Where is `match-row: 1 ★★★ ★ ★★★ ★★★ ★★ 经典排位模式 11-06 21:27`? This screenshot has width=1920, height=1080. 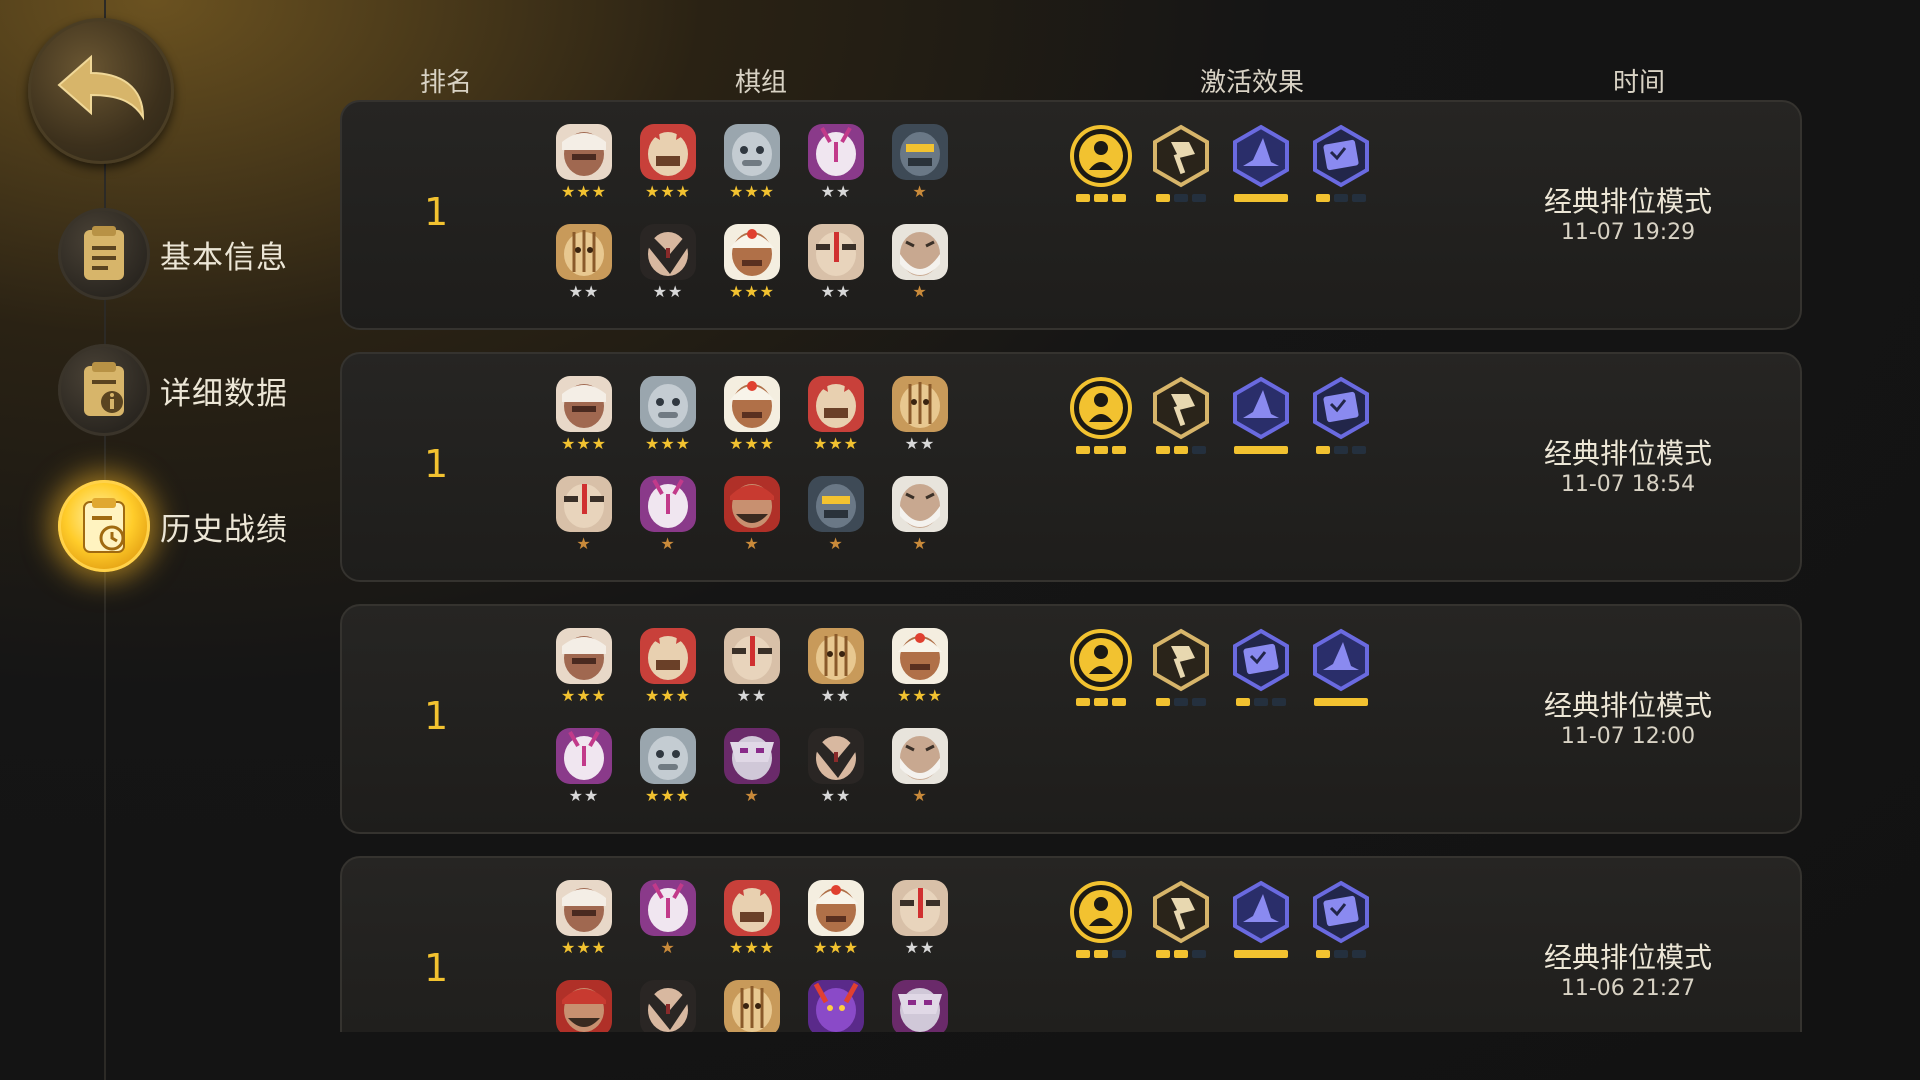 match-row: 1 ★★★ ★ ★★★ ★★★ ★★ 经典排位模式 11-06 21:27 is located at coordinates (1071, 944).